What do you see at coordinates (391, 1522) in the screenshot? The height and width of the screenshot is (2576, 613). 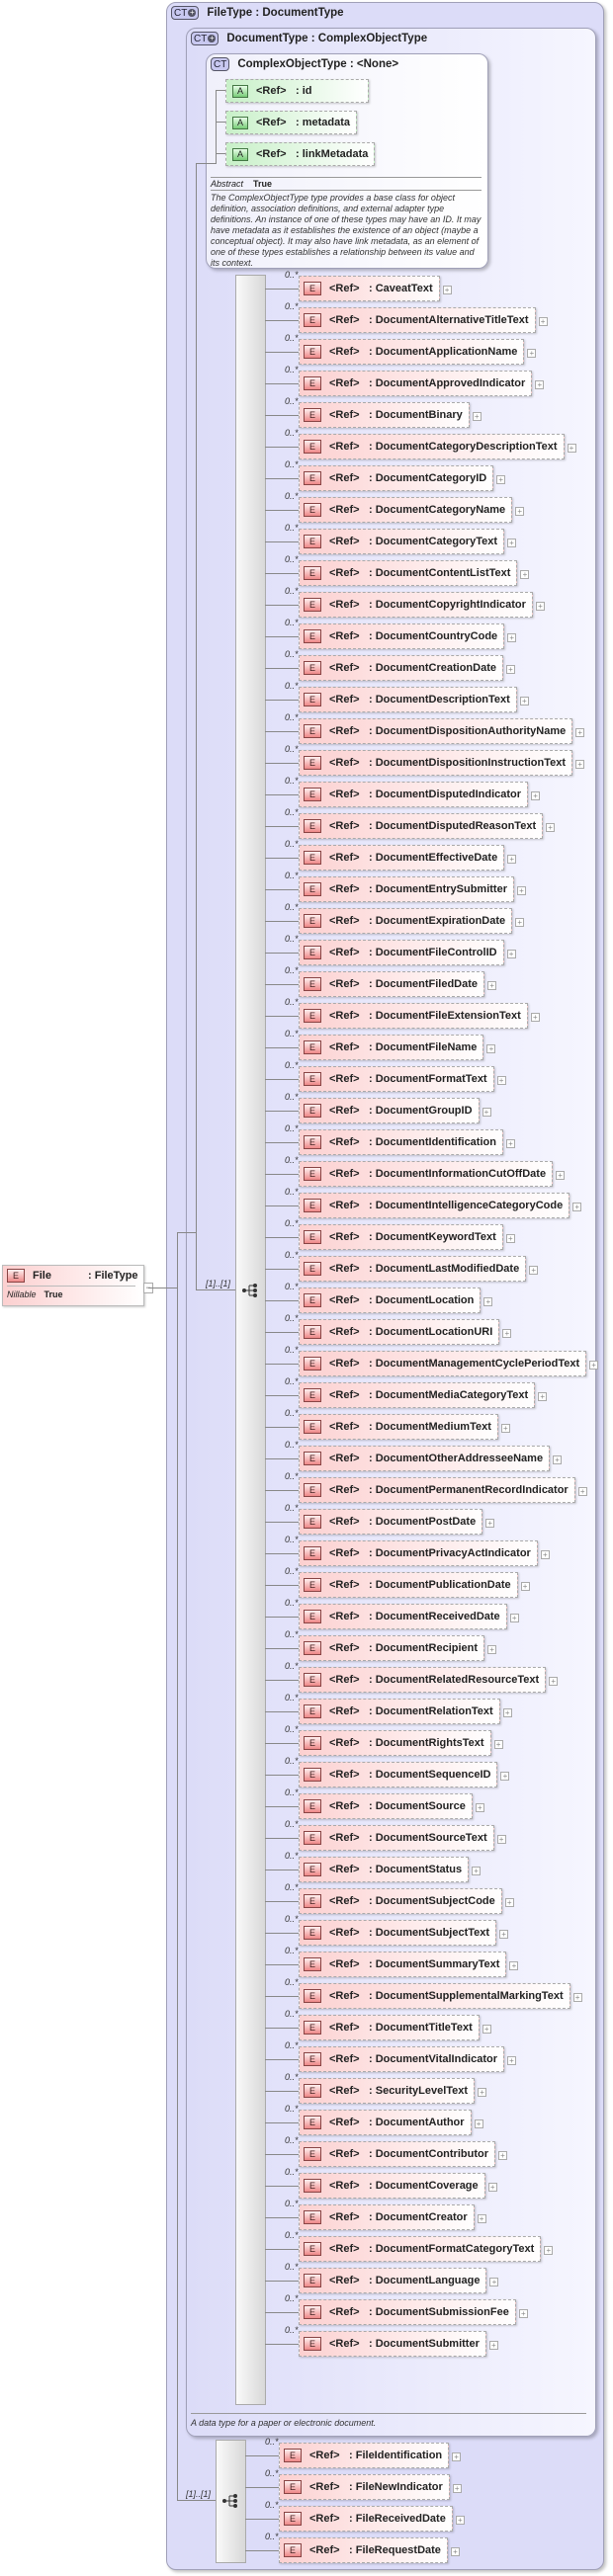 I see `element-box: E <Ref>: DocumentPostDate` at bounding box center [391, 1522].